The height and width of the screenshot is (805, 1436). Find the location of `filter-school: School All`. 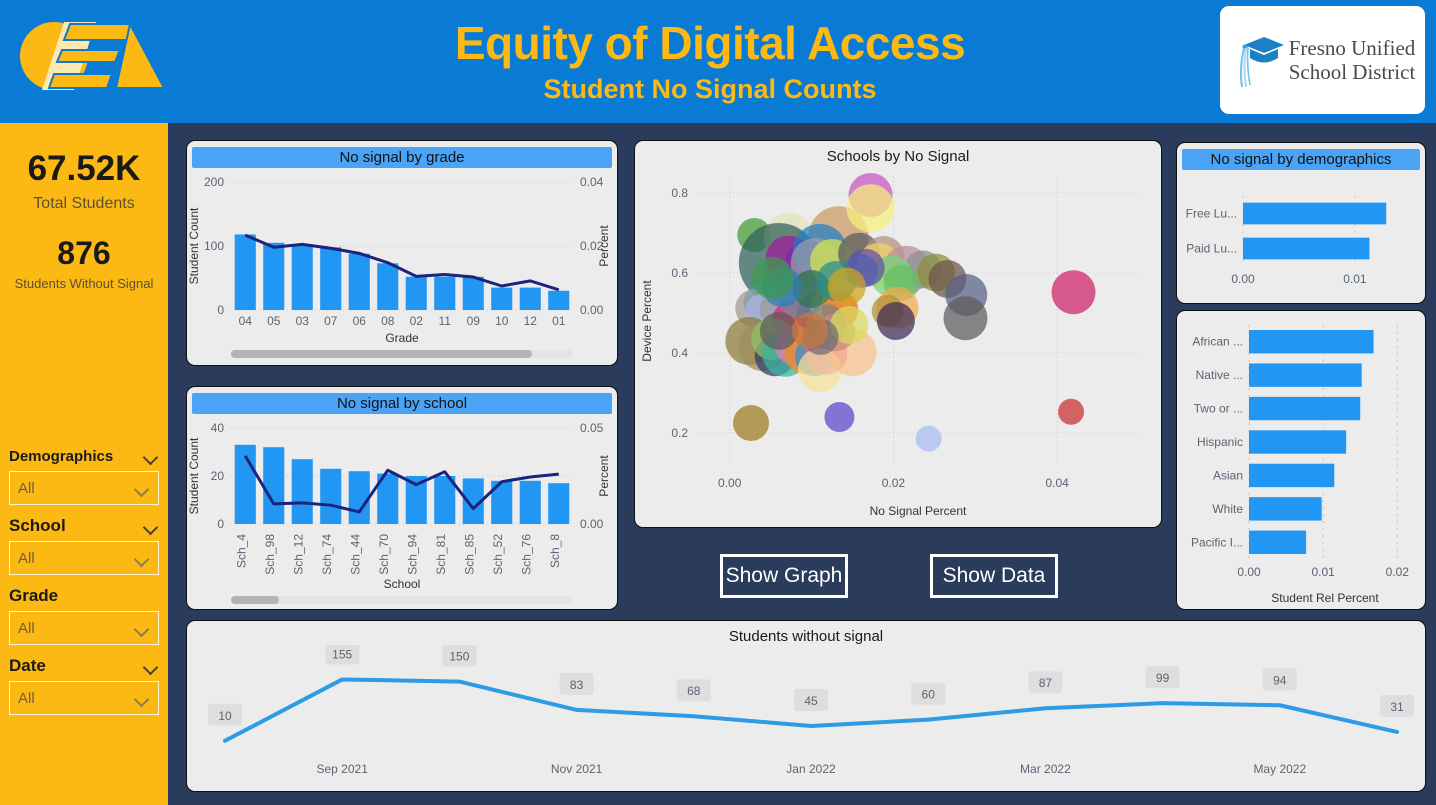

filter-school: School All is located at coordinates (84, 543).